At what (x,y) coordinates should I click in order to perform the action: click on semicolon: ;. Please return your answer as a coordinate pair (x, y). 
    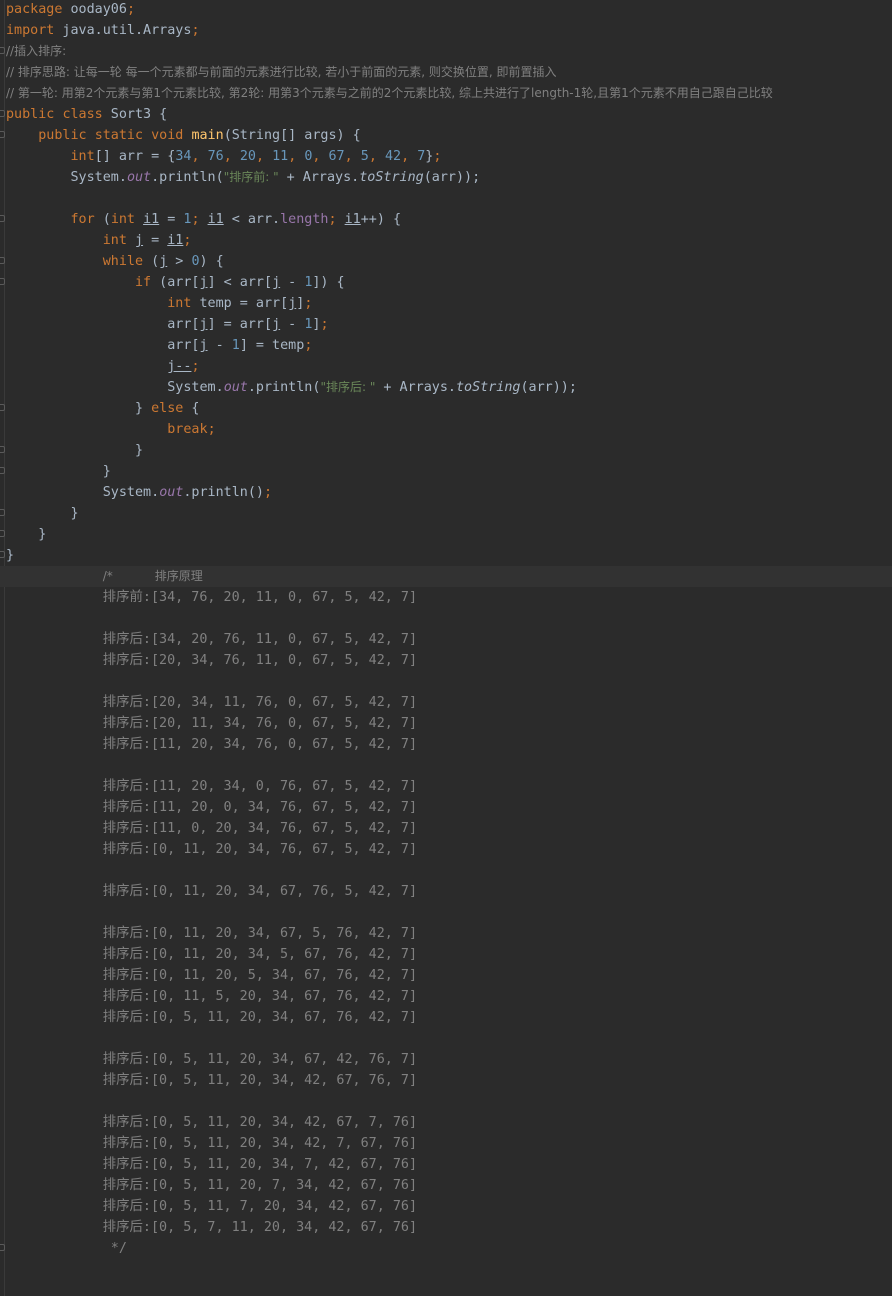
    Looking at the image, I should click on (130, 9).